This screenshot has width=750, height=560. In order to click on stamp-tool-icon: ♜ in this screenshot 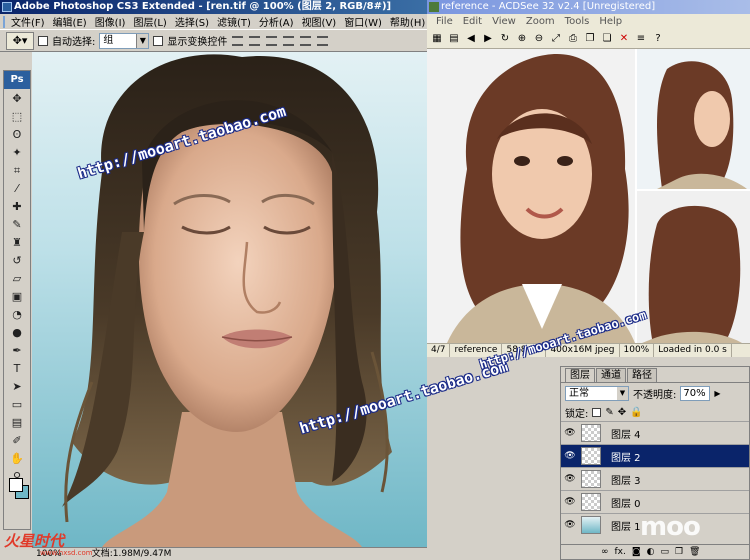, I will do `click(17, 242)`.